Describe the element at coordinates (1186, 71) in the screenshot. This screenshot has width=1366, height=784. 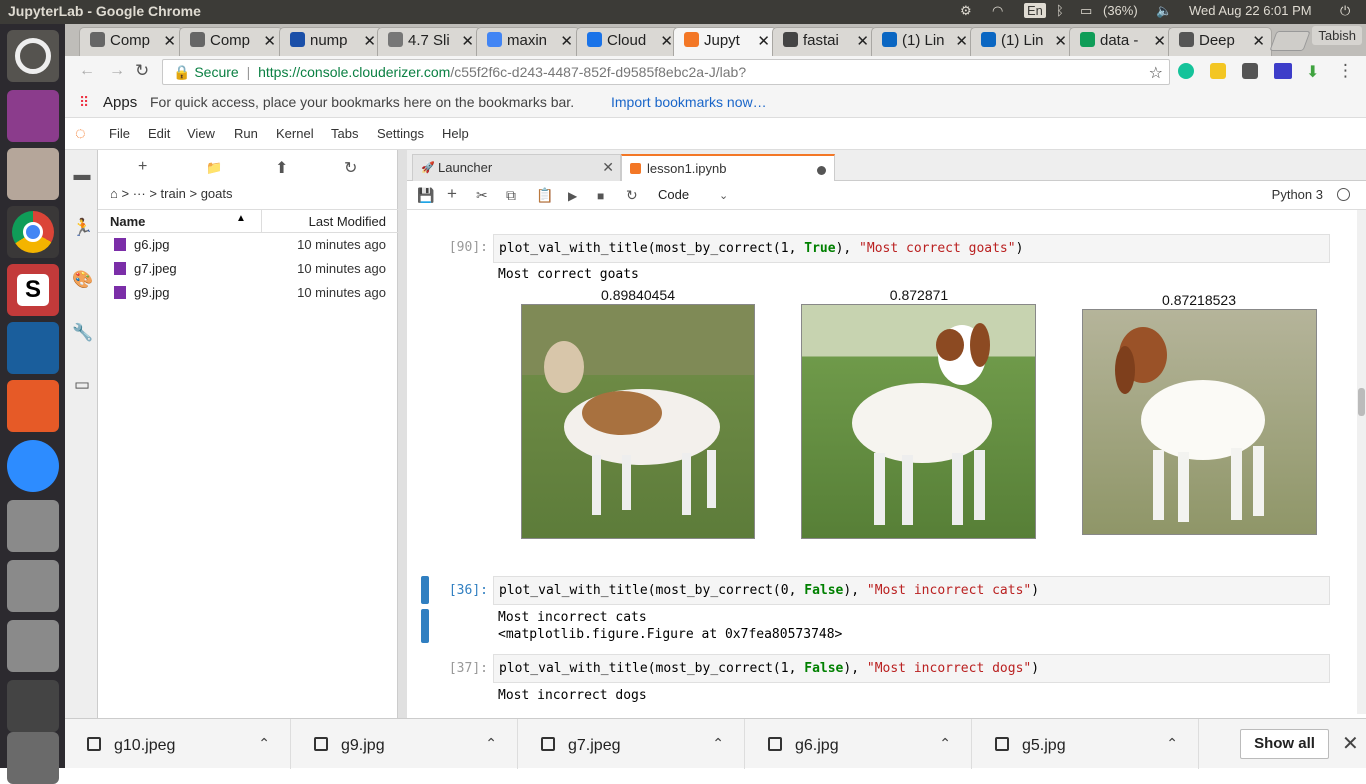
I see `grammarly-extension-icon` at that location.